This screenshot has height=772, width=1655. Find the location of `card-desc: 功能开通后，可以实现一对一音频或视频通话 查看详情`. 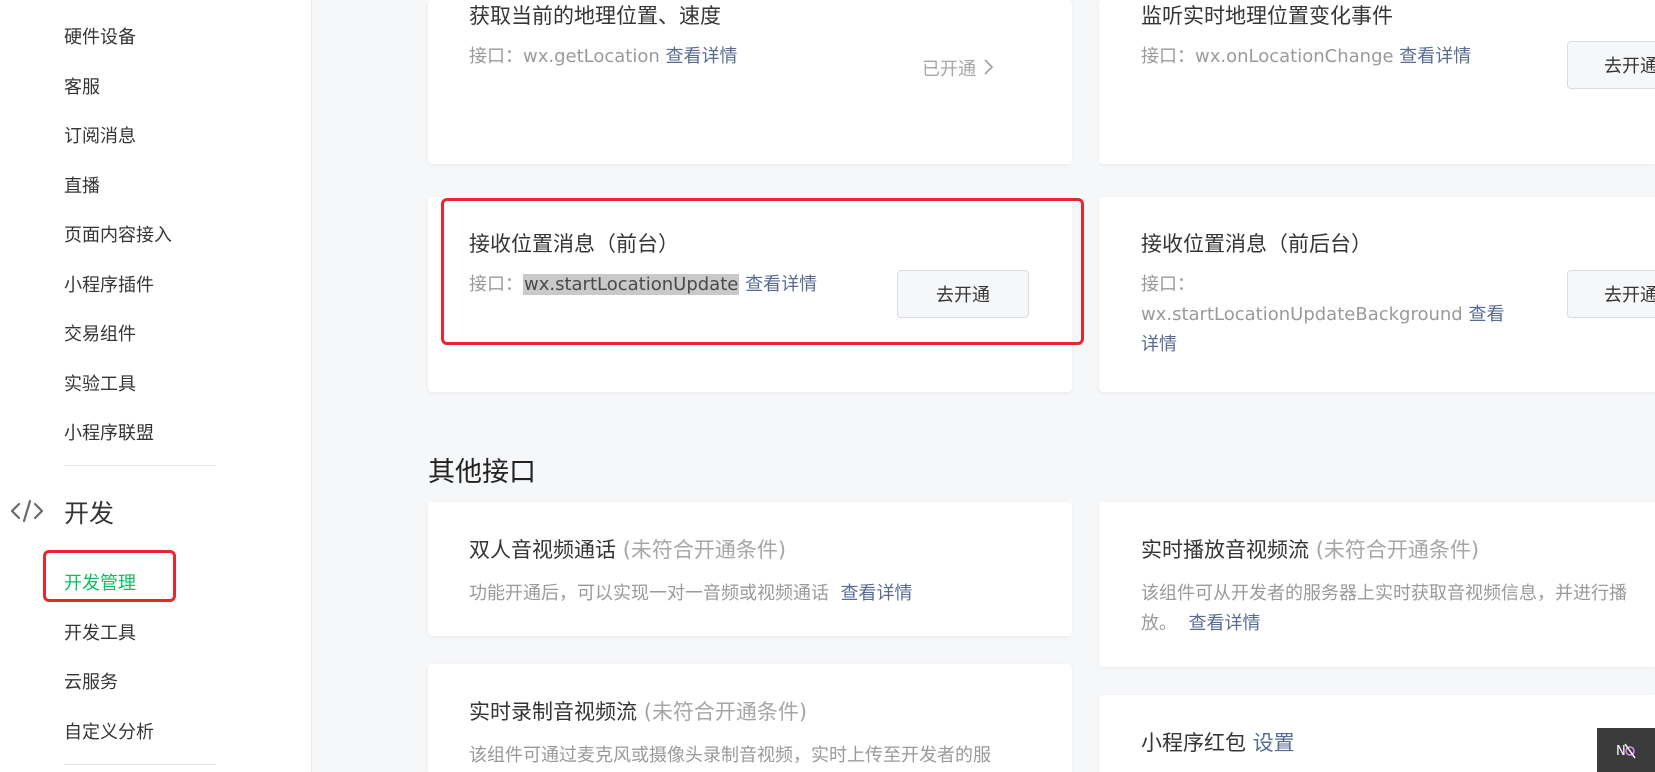

card-desc: 功能开通后，可以实现一对一音频或视频通话 查看详情 is located at coordinates (690, 594).